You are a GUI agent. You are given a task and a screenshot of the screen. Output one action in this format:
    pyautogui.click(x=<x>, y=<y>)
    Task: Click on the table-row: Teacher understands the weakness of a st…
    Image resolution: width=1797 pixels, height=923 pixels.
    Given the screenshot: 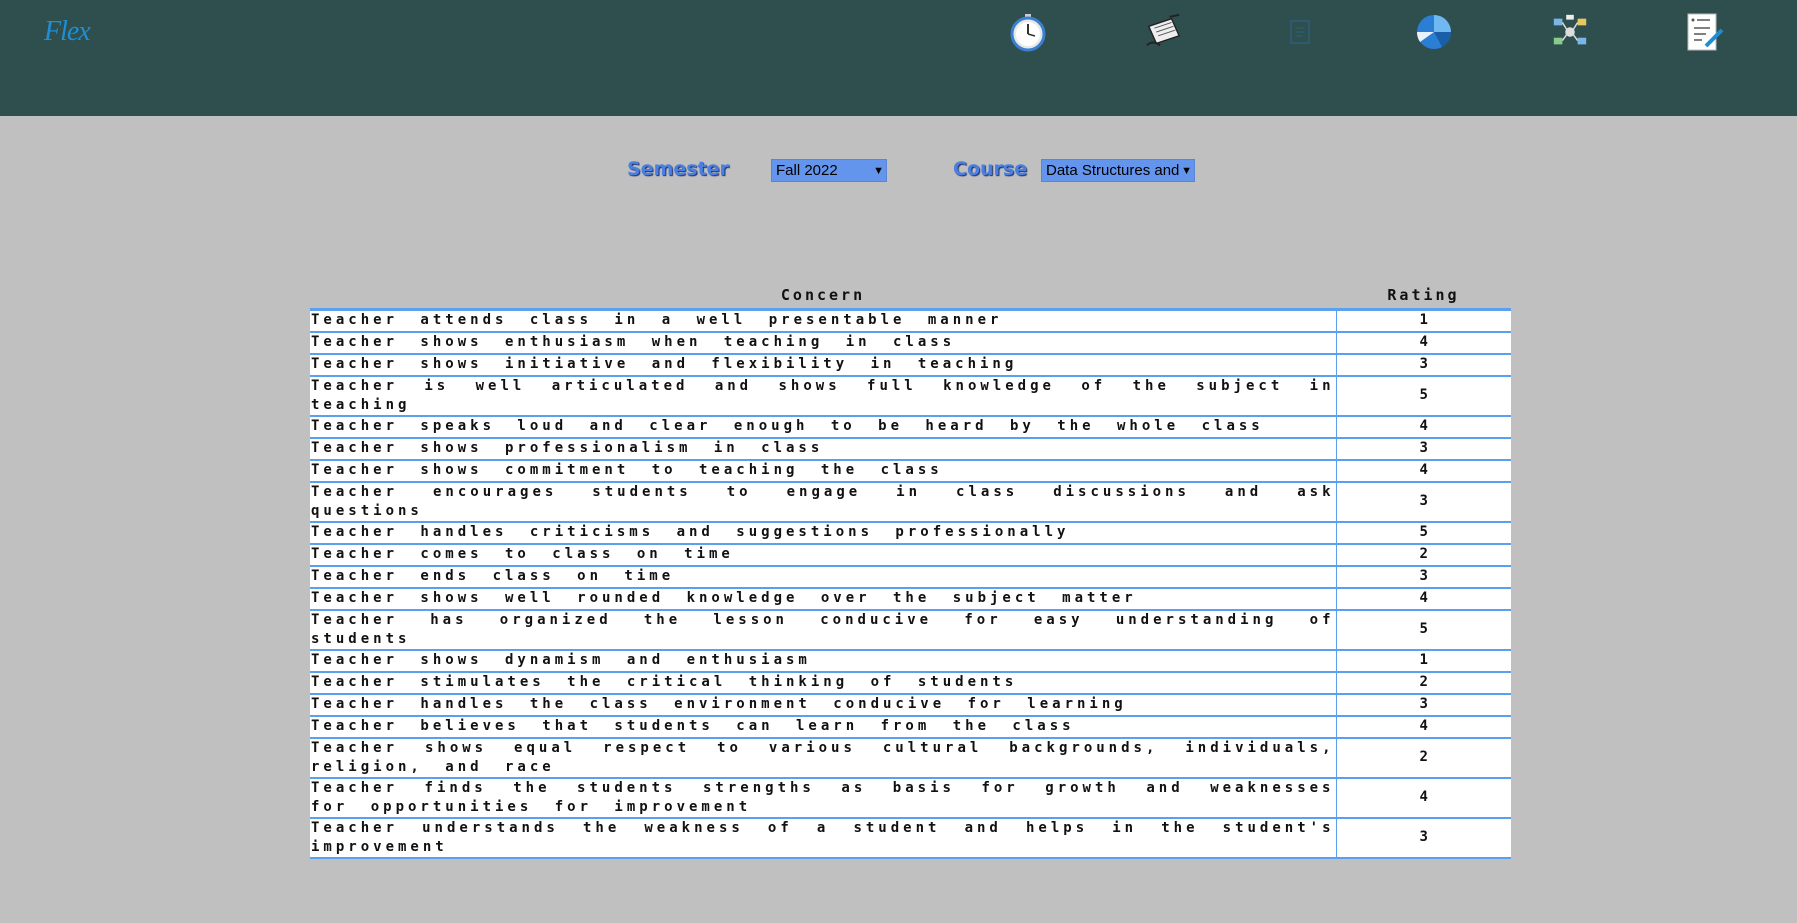 What is the action you would take?
    pyautogui.click(x=910, y=837)
    